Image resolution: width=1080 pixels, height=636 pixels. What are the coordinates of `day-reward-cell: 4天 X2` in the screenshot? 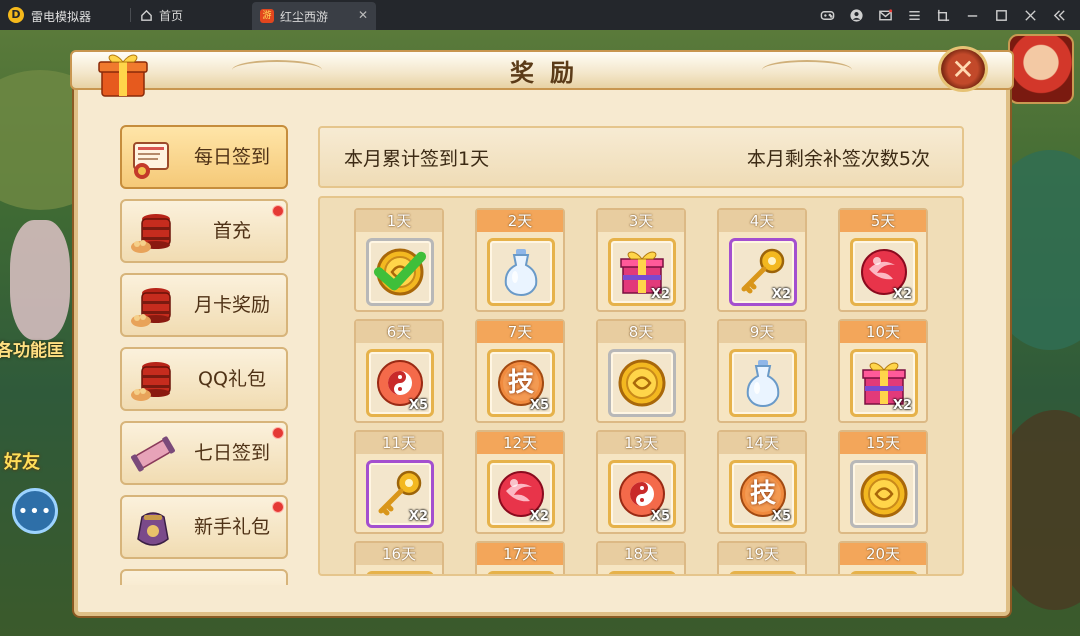 It's located at (762, 260).